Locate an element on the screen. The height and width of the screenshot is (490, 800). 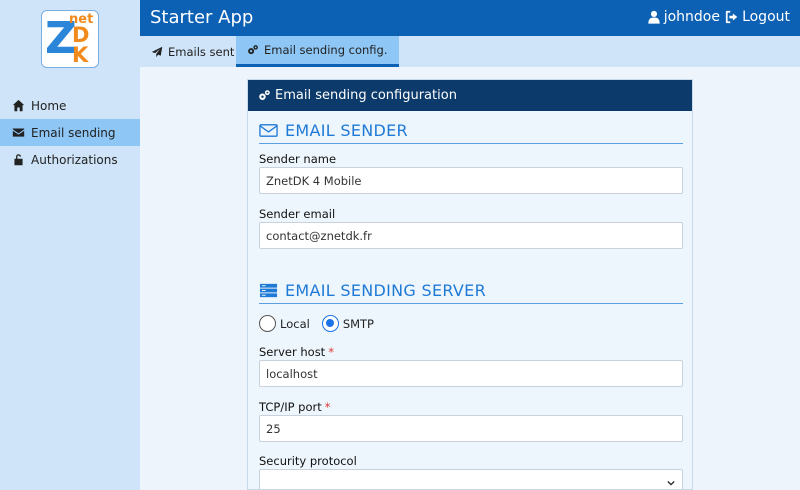
port-label: TCP/IP port * is located at coordinates (295, 407).